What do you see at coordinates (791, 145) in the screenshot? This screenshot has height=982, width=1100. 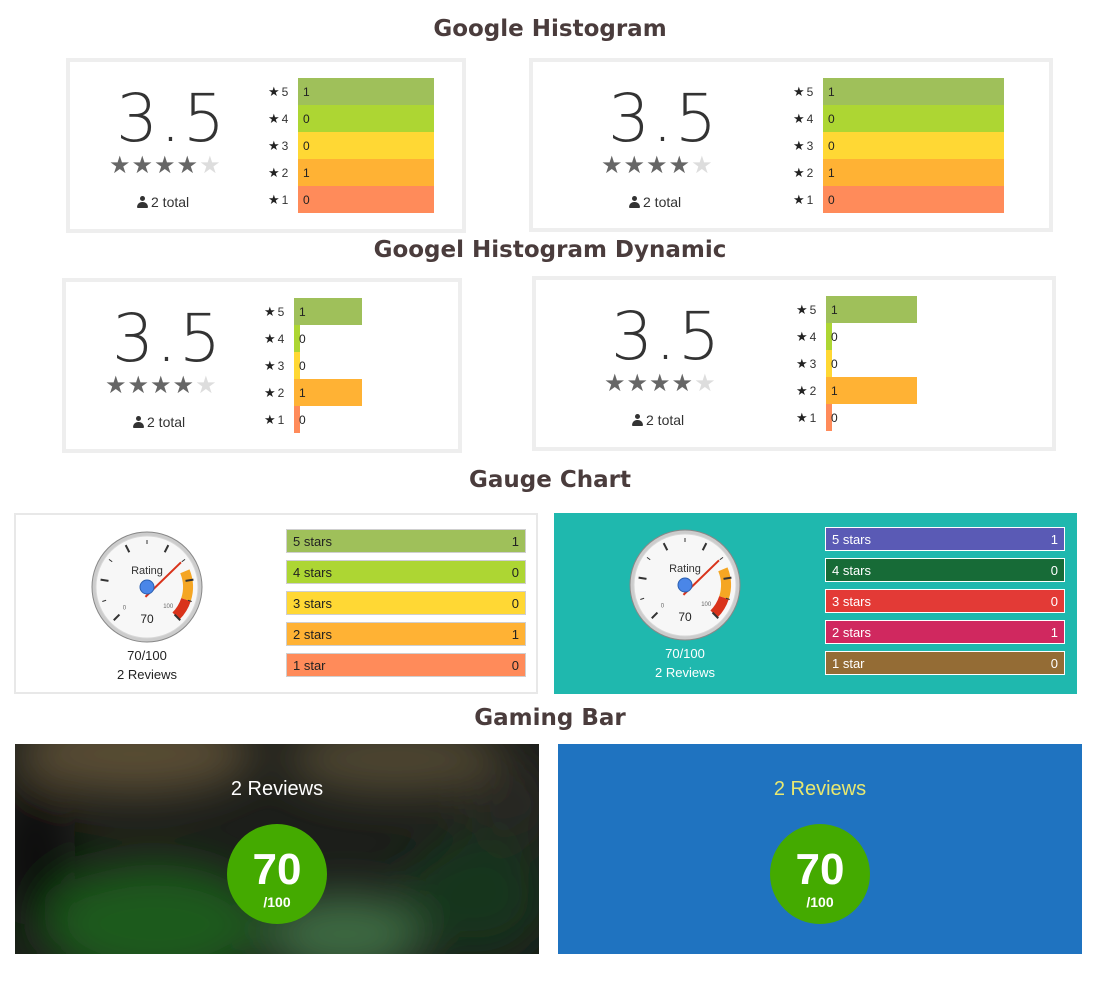 I see `histogram-card: 3.5 ★★★★★ 2 total ★ 5 1 ★ 4 0 ★ 3 0 ★ 2 1 ★ 1 0` at bounding box center [791, 145].